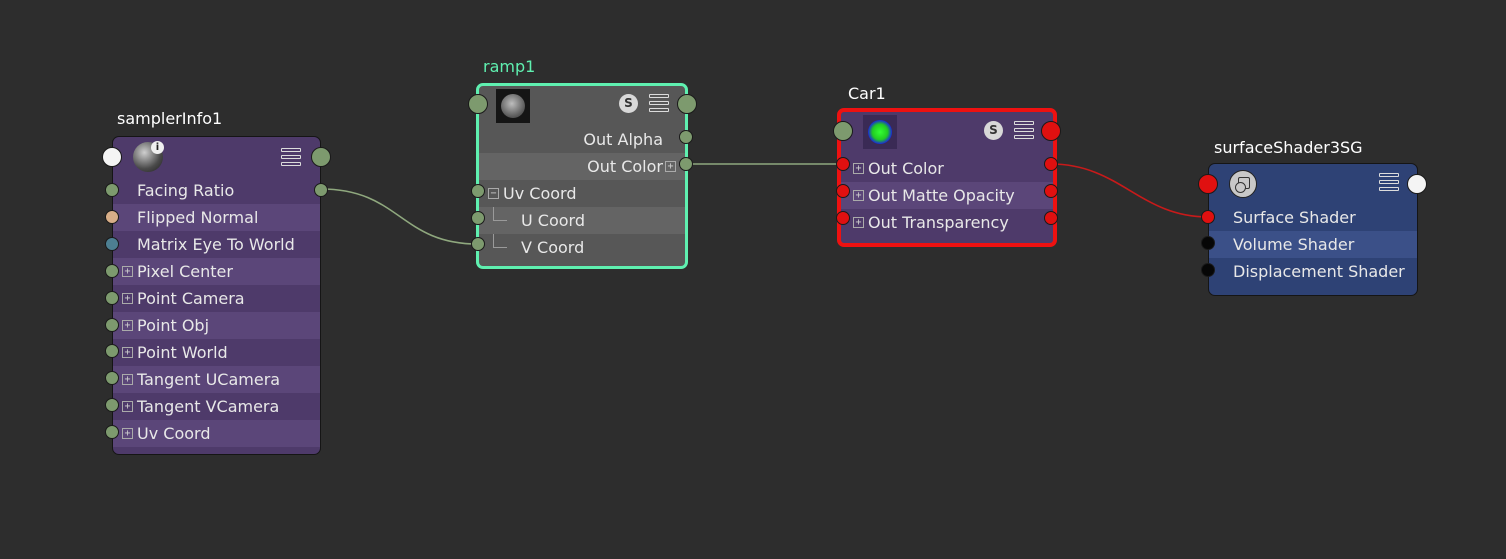  Describe the element at coordinates (553, 220) in the screenshot. I see `attr-label: U Coord` at that location.